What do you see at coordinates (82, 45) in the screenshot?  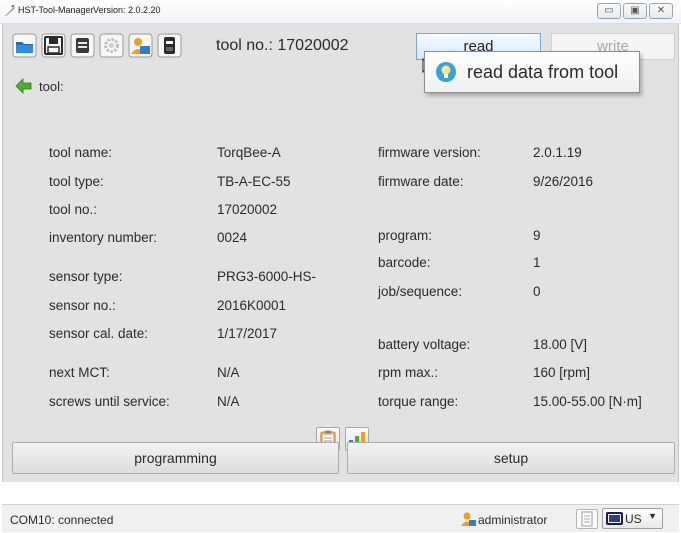 I see `printer-icon` at bounding box center [82, 45].